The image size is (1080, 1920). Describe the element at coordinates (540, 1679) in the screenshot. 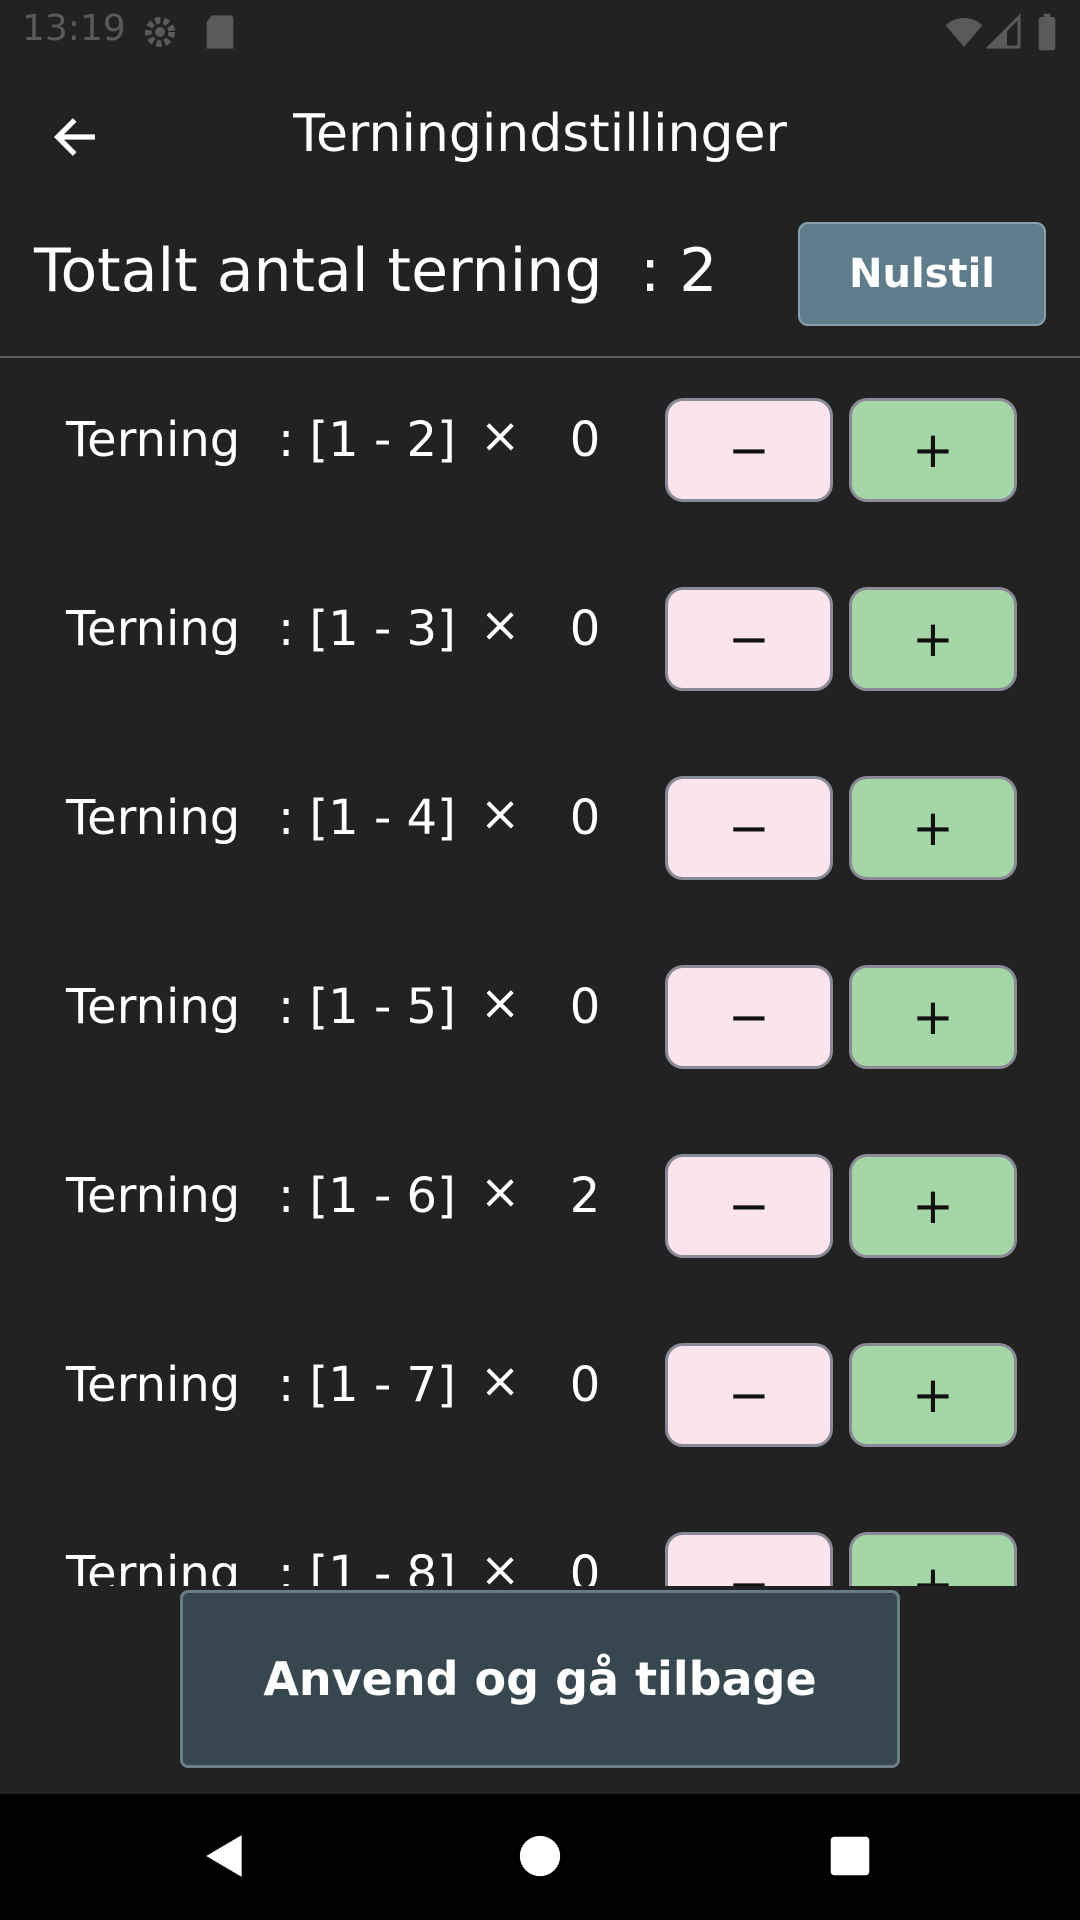

I see `apply-and-go-back-button: Anvend og gå tilbage` at that location.